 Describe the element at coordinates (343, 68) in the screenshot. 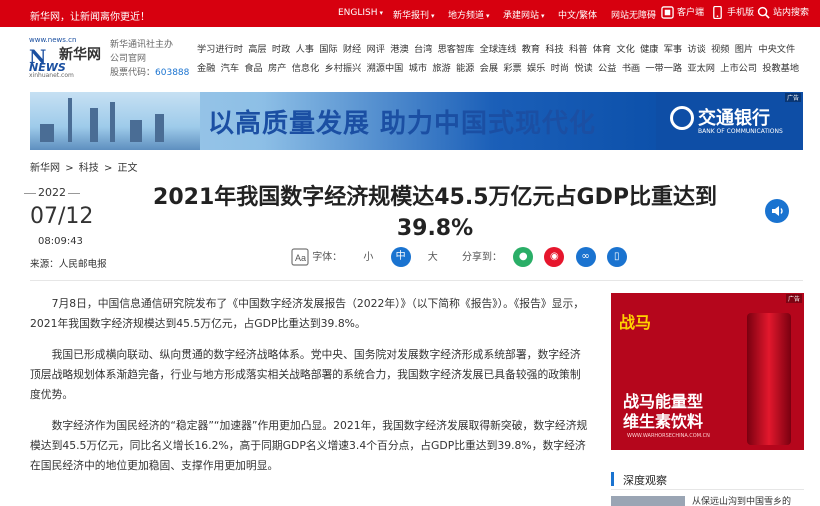

I see `channel-link: 乡村振兴` at that location.